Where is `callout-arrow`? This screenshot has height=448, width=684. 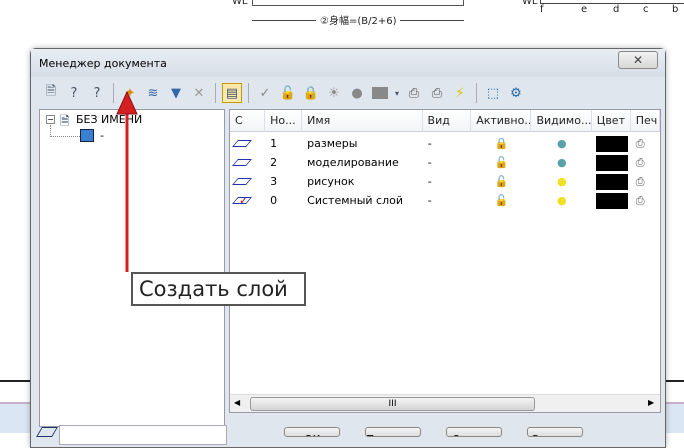 callout-arrow is located at coordinates (127, 181).